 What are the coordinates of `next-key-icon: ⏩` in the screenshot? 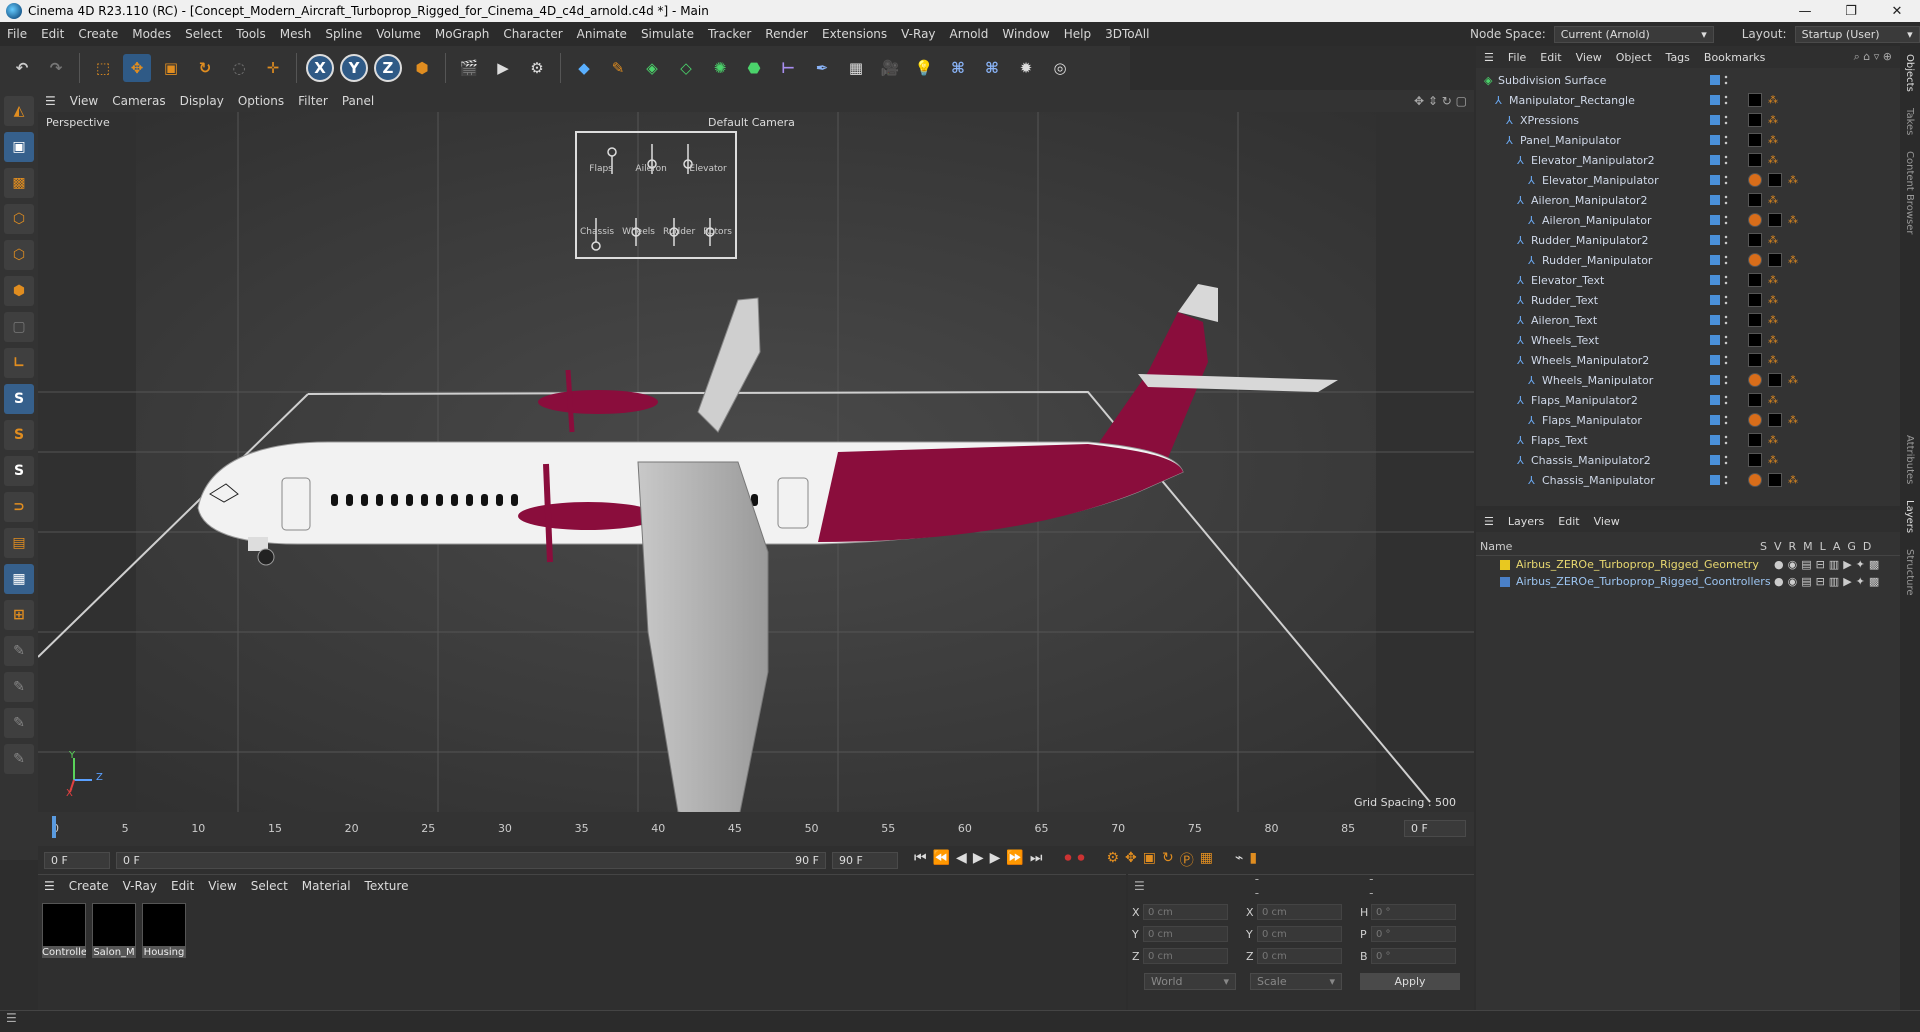 It's located at (1014, 860).